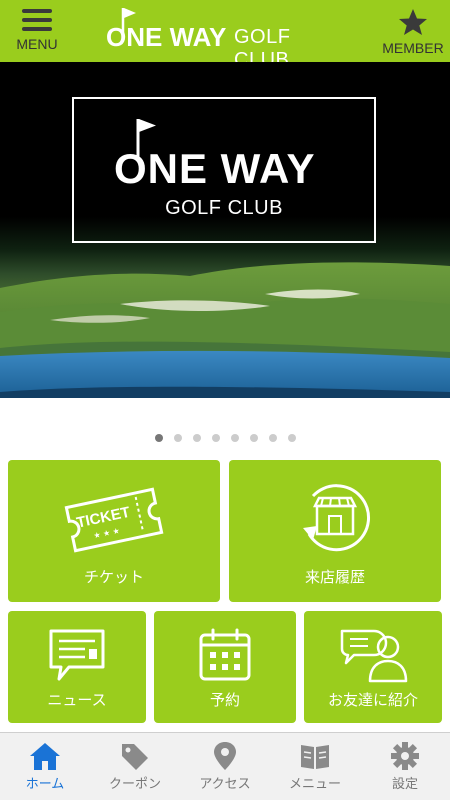 This screenshot has height=800, width=450. What do you see at coordinates (374, 656) in the screenshot?
I see `friend-referral-icon` at bounding box center [374, 656].